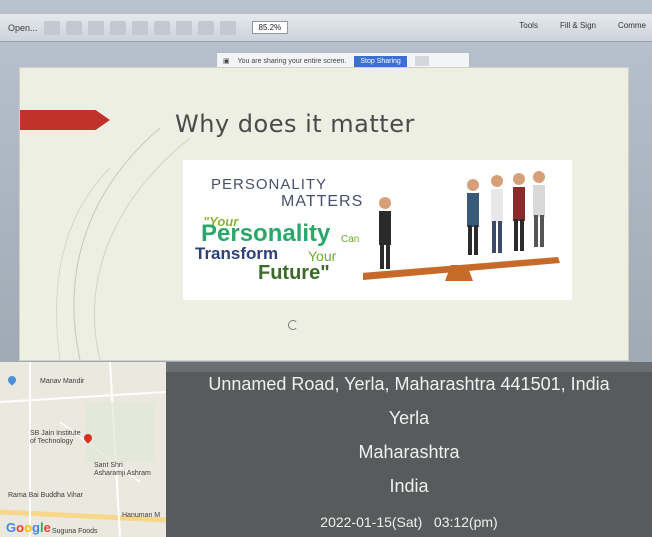  Describe the element at coordinates (322, 201) in the screenshot. I see `image-text-matters: MATTERS` at that location.